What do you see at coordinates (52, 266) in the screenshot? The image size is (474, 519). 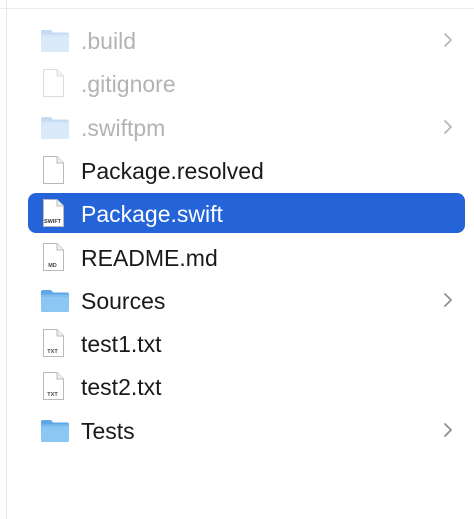 I see `svg-text: MD` at bounding box center [52, 266].